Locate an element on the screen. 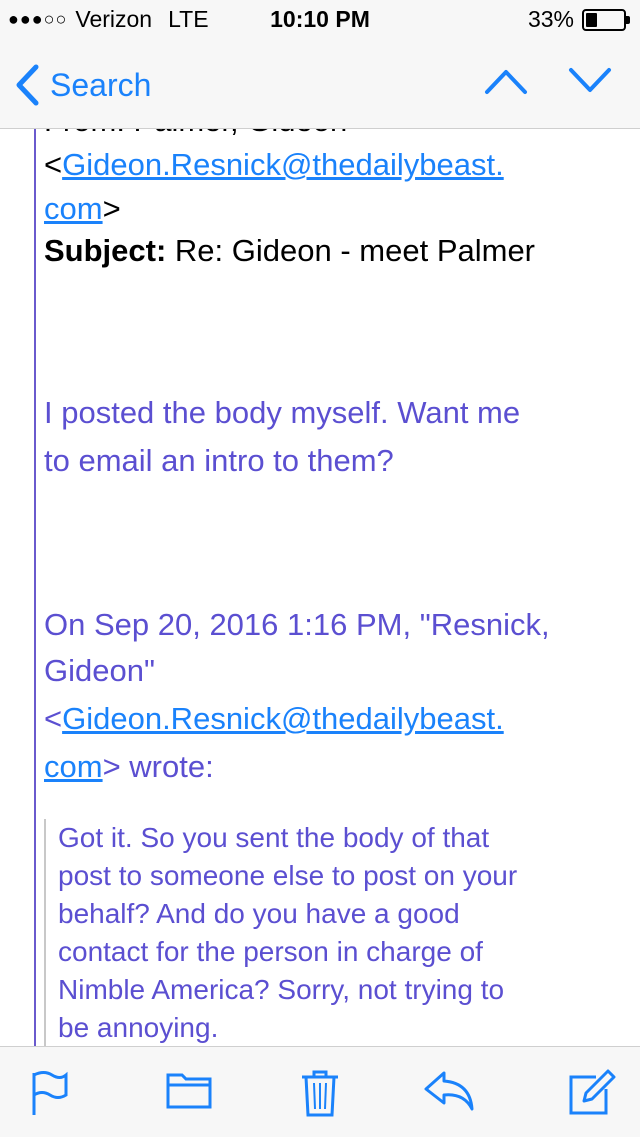 The image size is (640, 1137). to-open-bracket: < is located at coordinates (53, 164).